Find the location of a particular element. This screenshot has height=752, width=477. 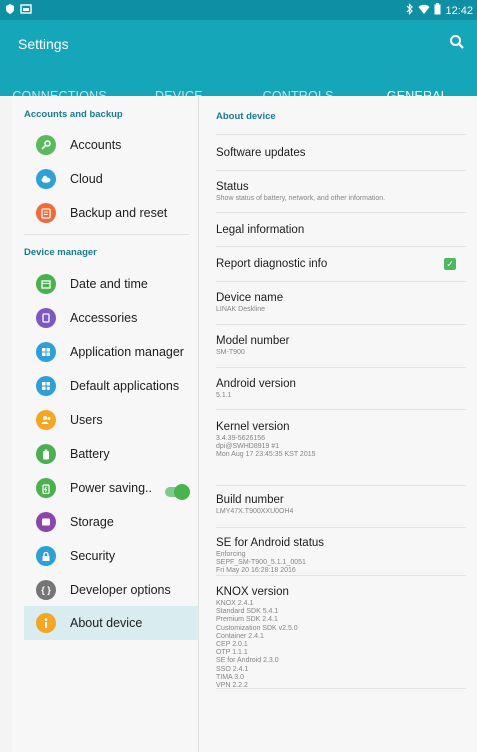

sidebar-item-label: About device is located at coordinates (106, 623).